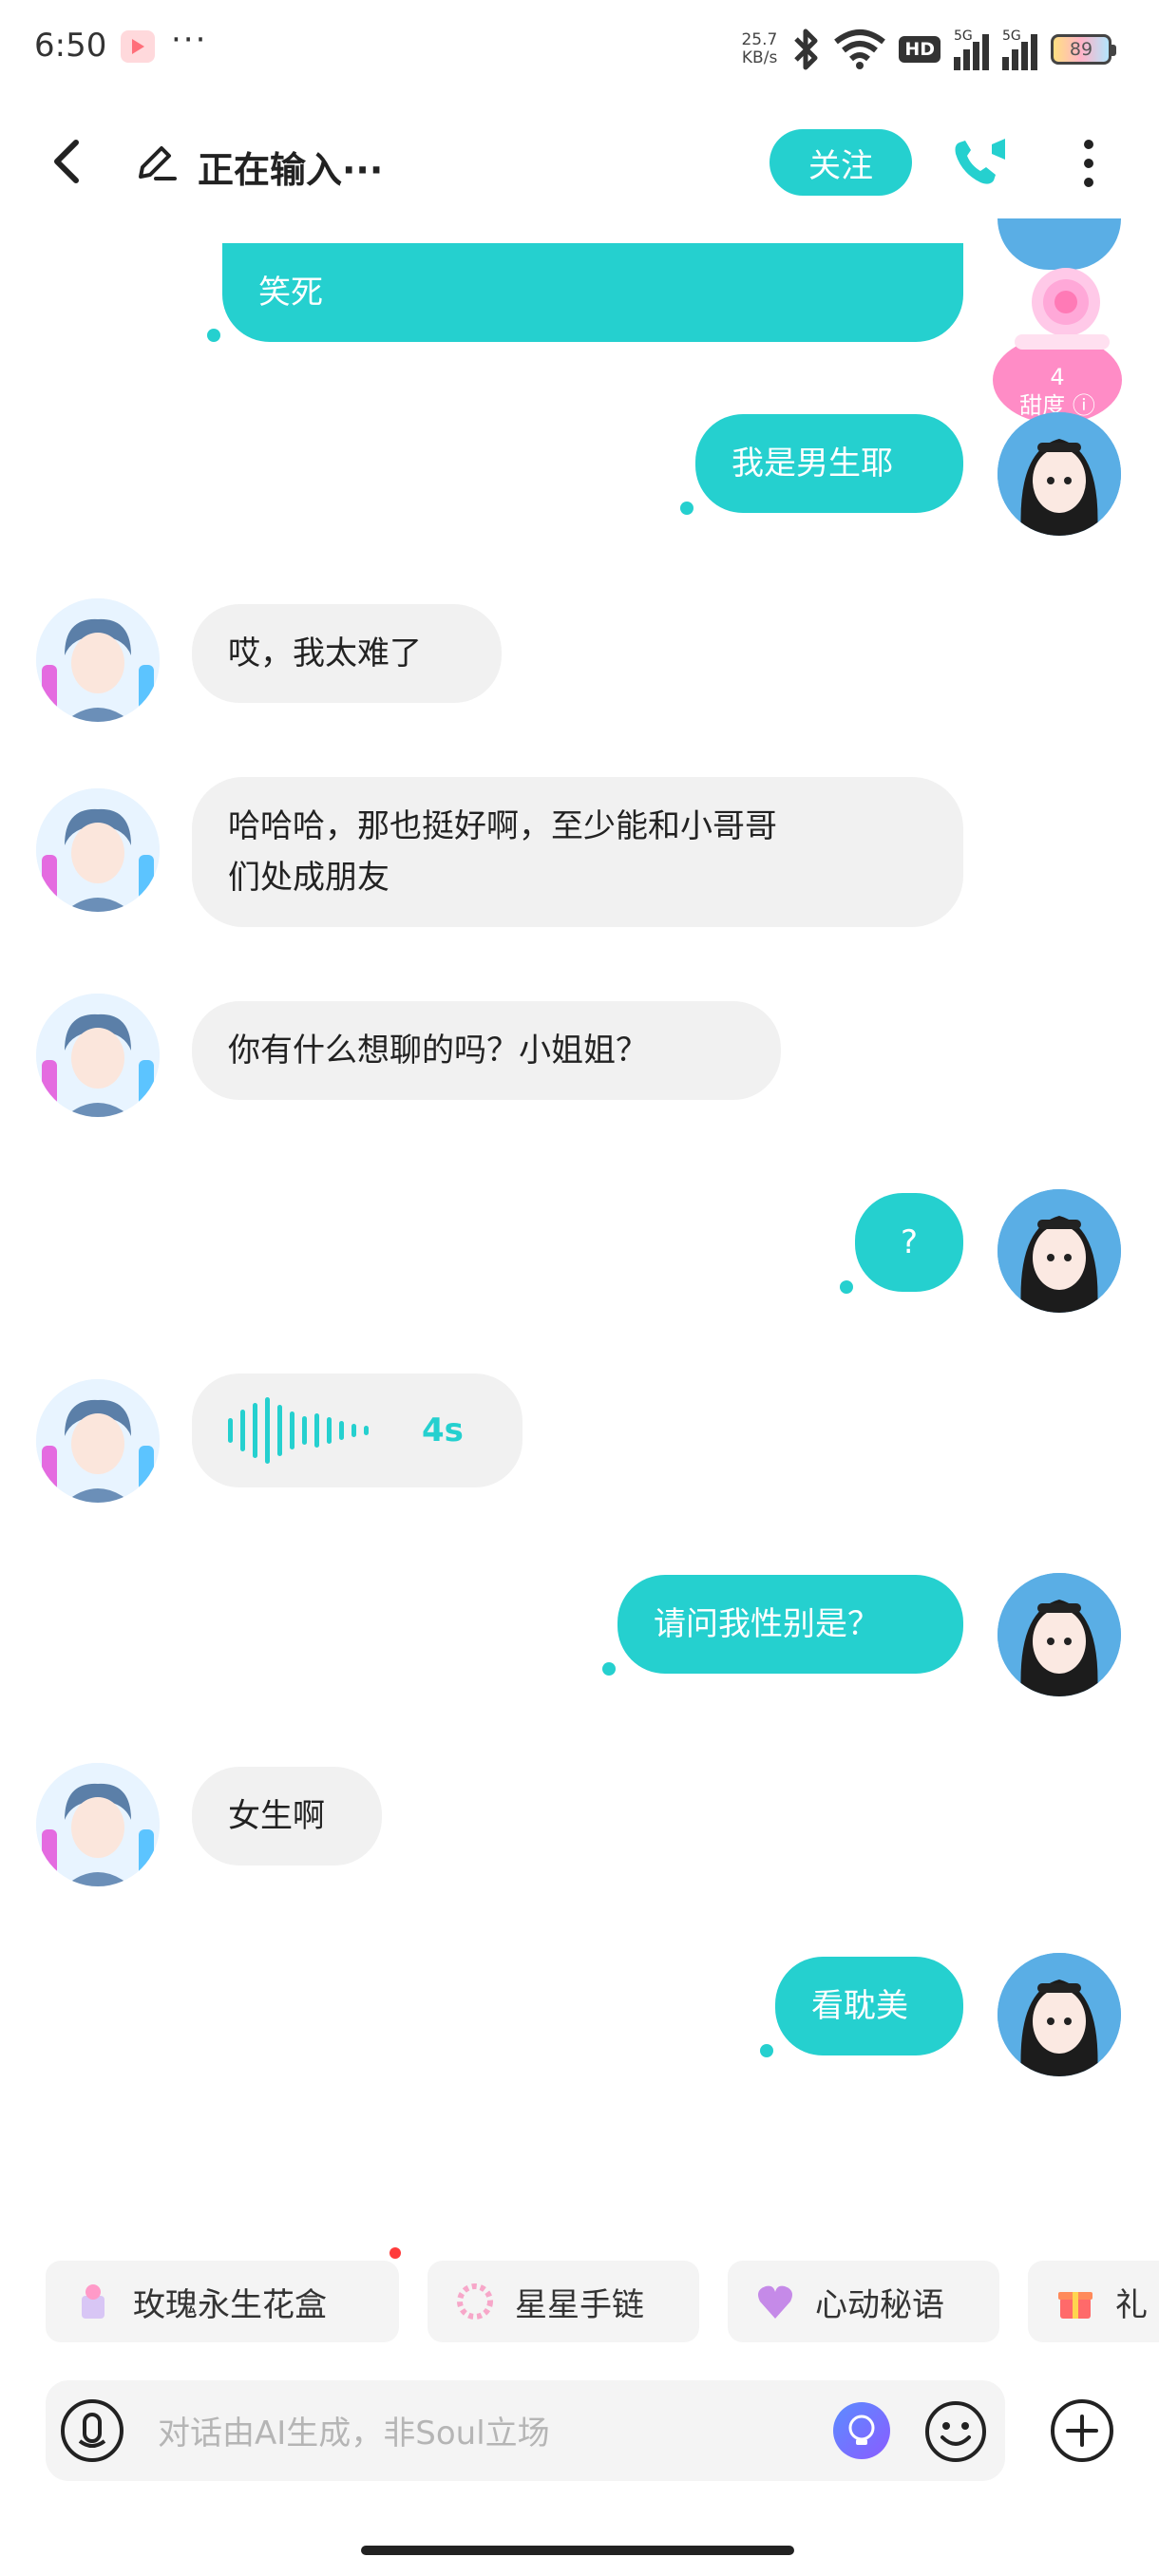 This screenshot has width=1159, height=2576. Describe the element at coordinates (290, 293) in the screenshot. I see `message-text: 笑死` at that location.